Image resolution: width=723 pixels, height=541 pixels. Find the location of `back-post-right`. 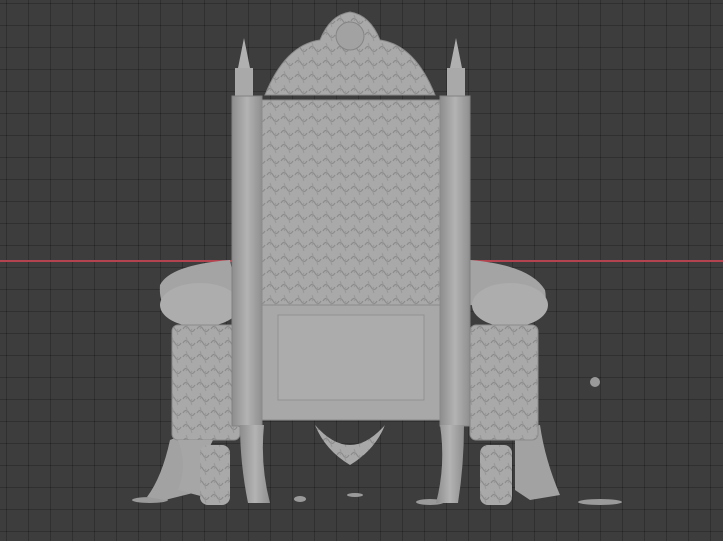

back-post-right is located at coordinates (455, 261).